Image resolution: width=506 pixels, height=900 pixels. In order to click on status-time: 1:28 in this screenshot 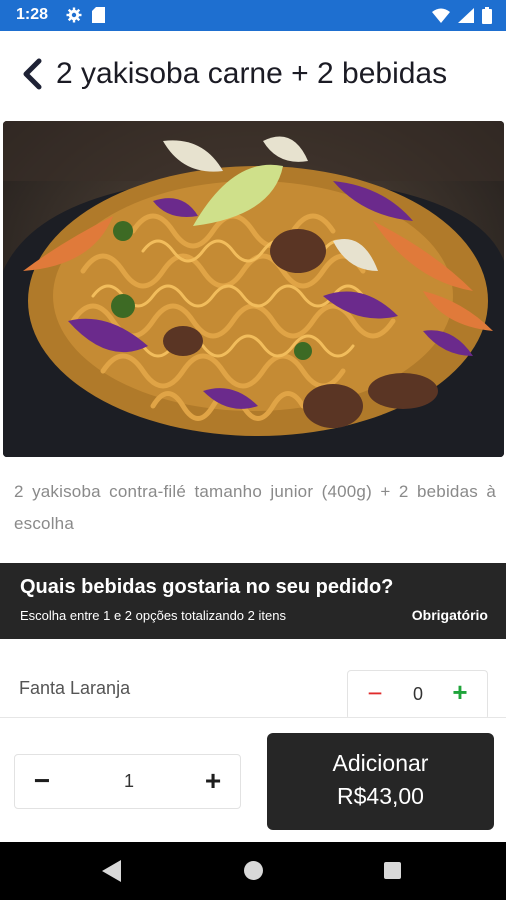, I will do `click(32, 14)`.